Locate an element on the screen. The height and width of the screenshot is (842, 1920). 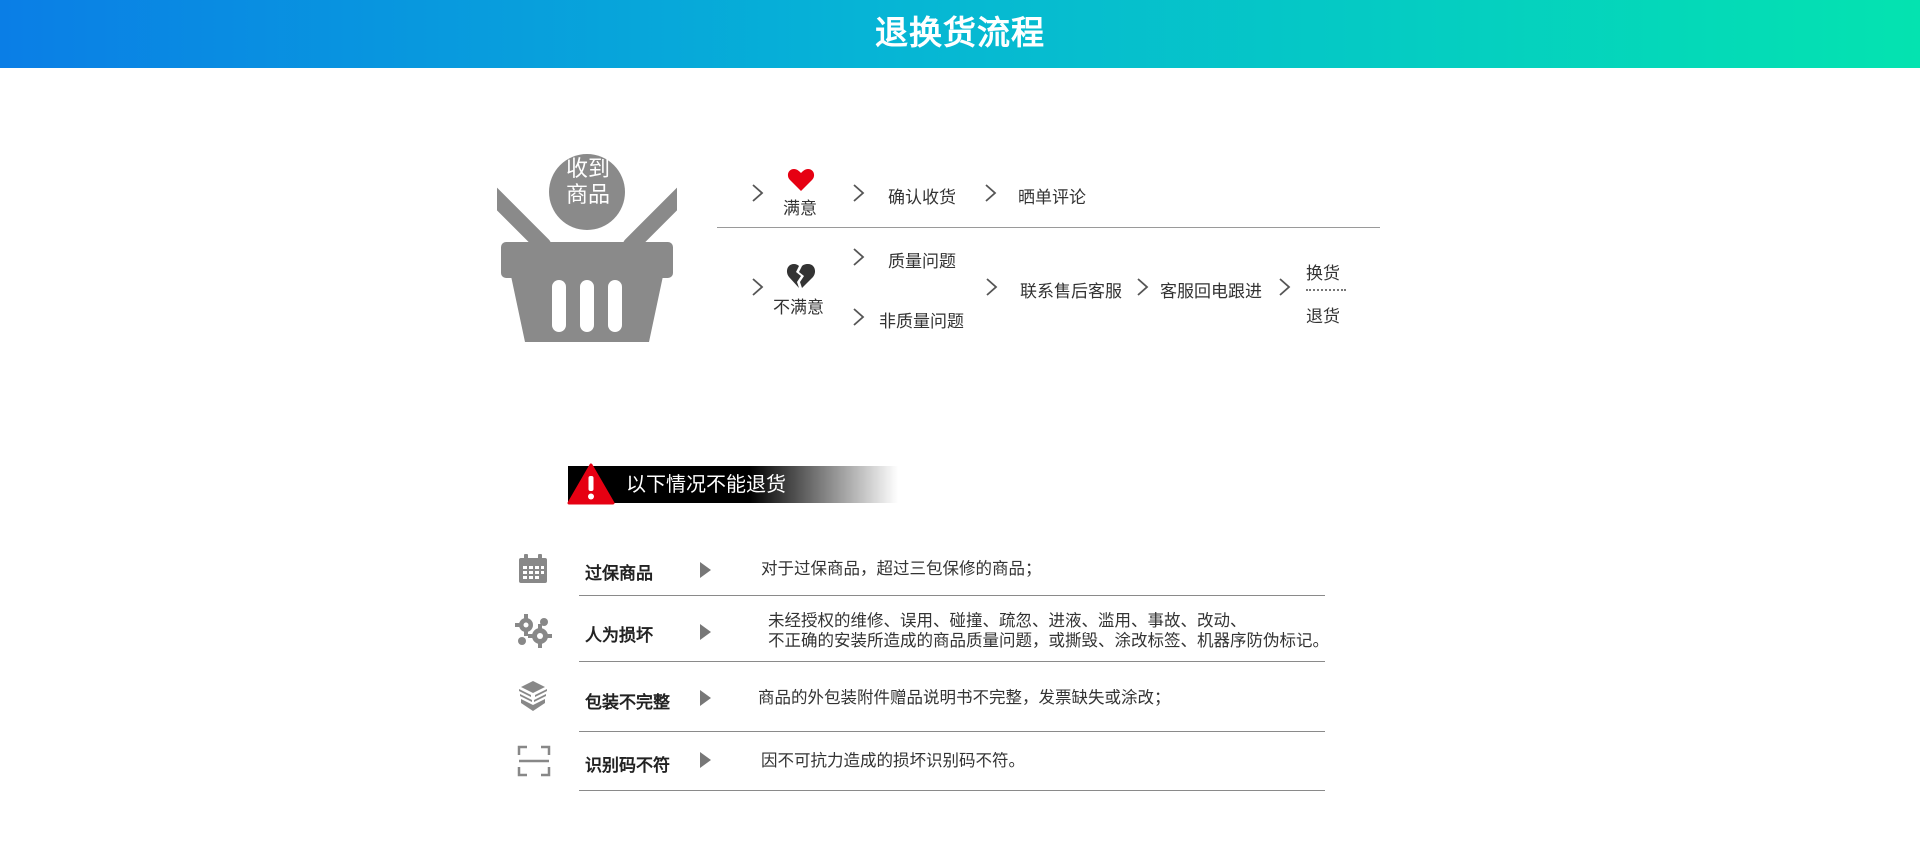
rule-description: 商品的外包装附件赠品说明书不完整，发票缺失或涂改； is located at coordinates (964, 697).